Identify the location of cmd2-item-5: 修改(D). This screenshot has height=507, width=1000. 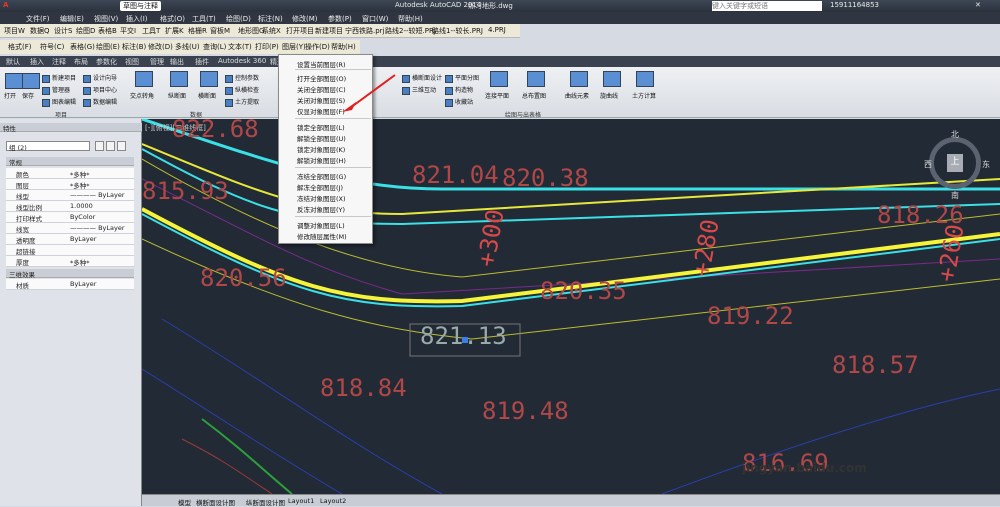
(160, 47).